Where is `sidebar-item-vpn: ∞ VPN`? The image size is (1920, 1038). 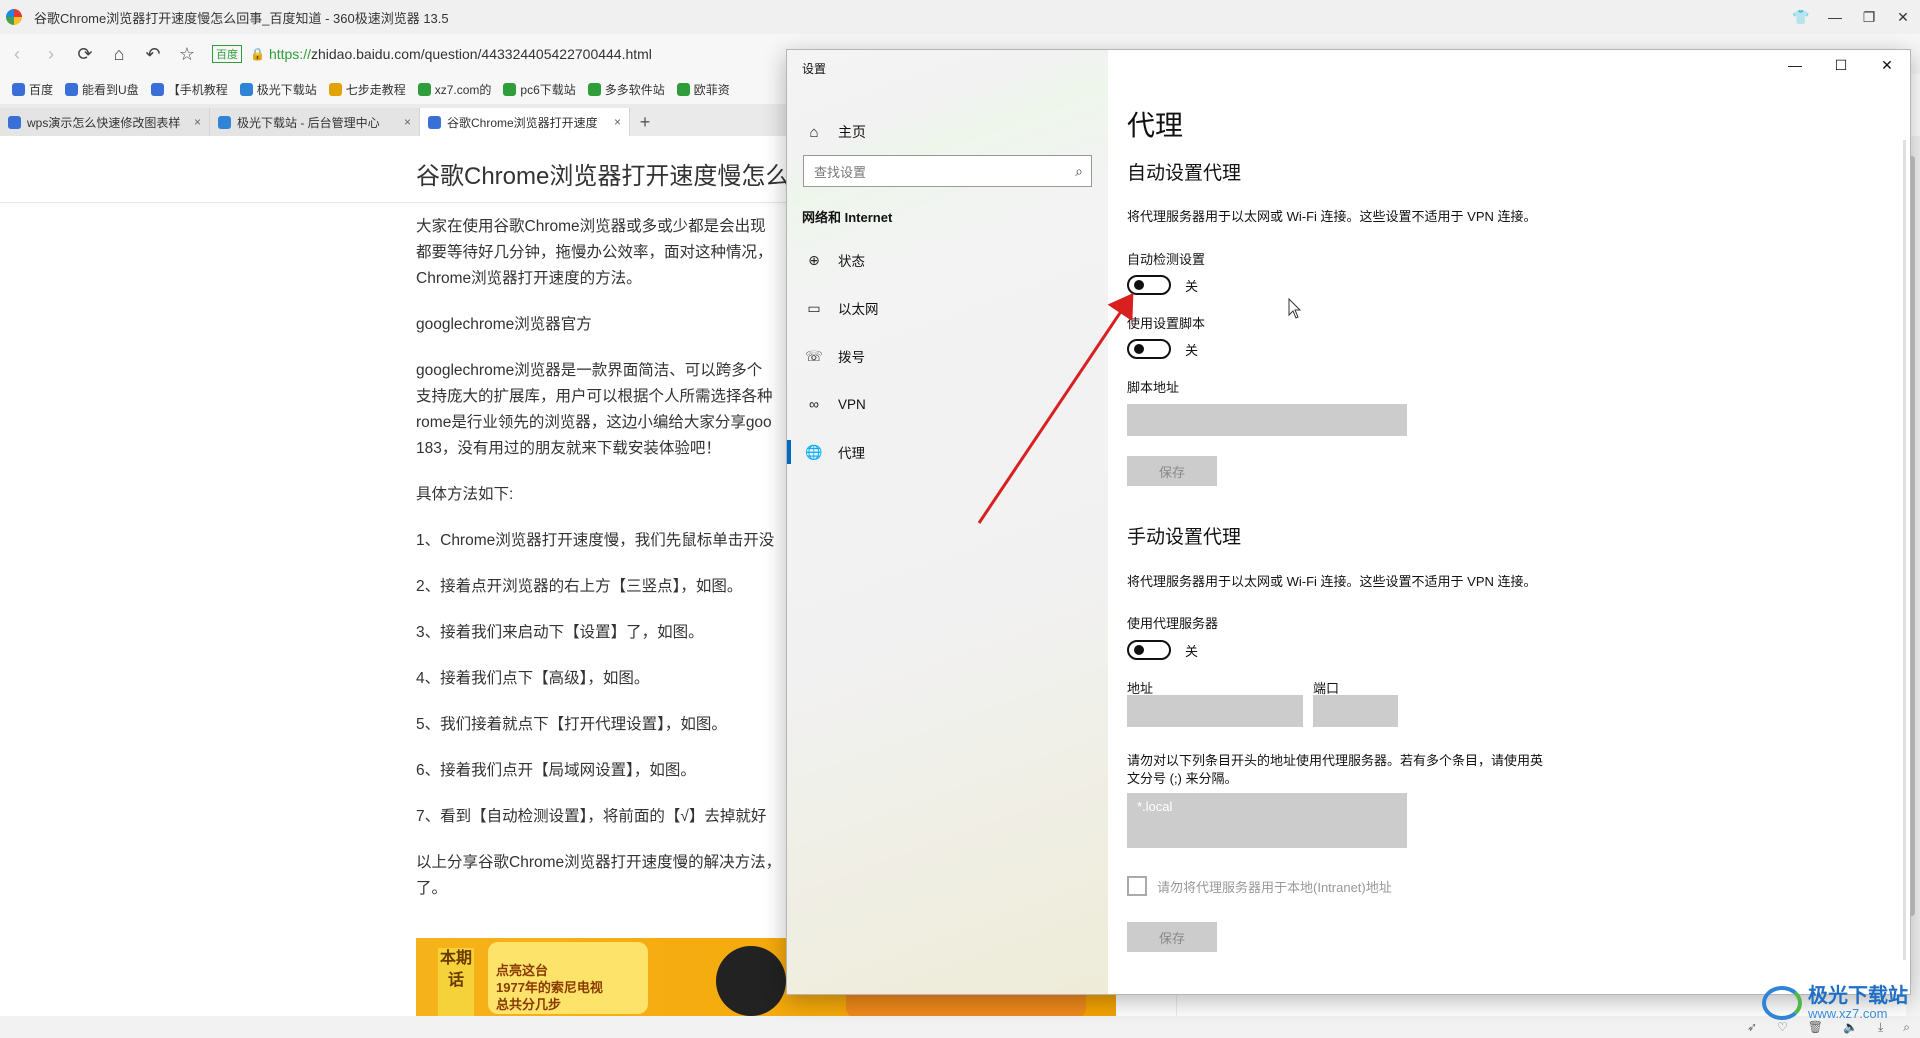
sidebar-item-vpn: ∞ VPN is located at coordinates (947, 404).